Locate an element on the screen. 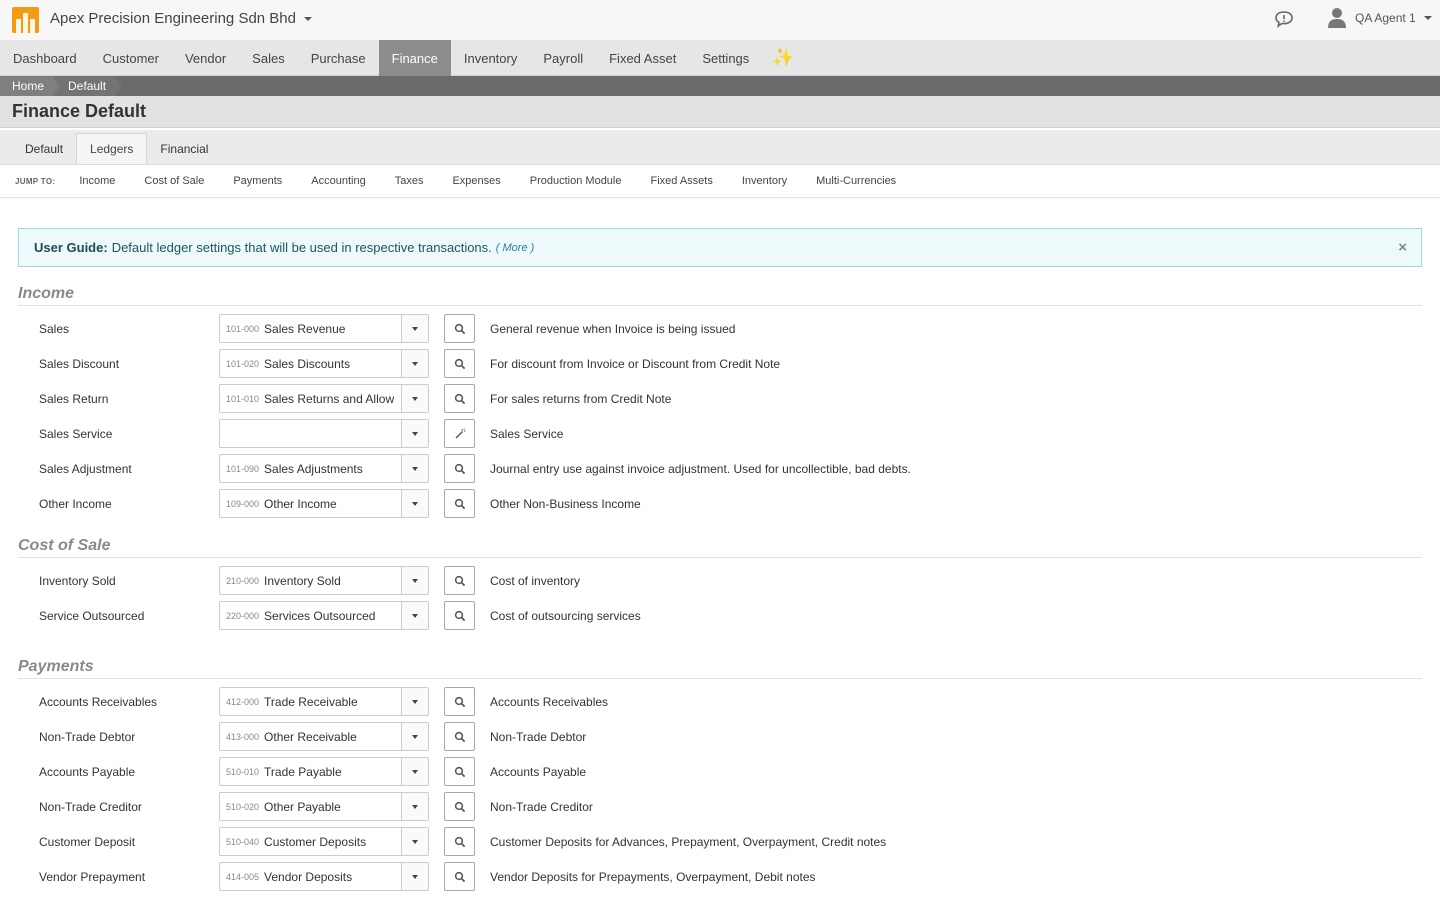 This screenshot has width=1440, height=900. jump-link-fixed-assets: Fixed Assets is located at coordinates (682, 181).